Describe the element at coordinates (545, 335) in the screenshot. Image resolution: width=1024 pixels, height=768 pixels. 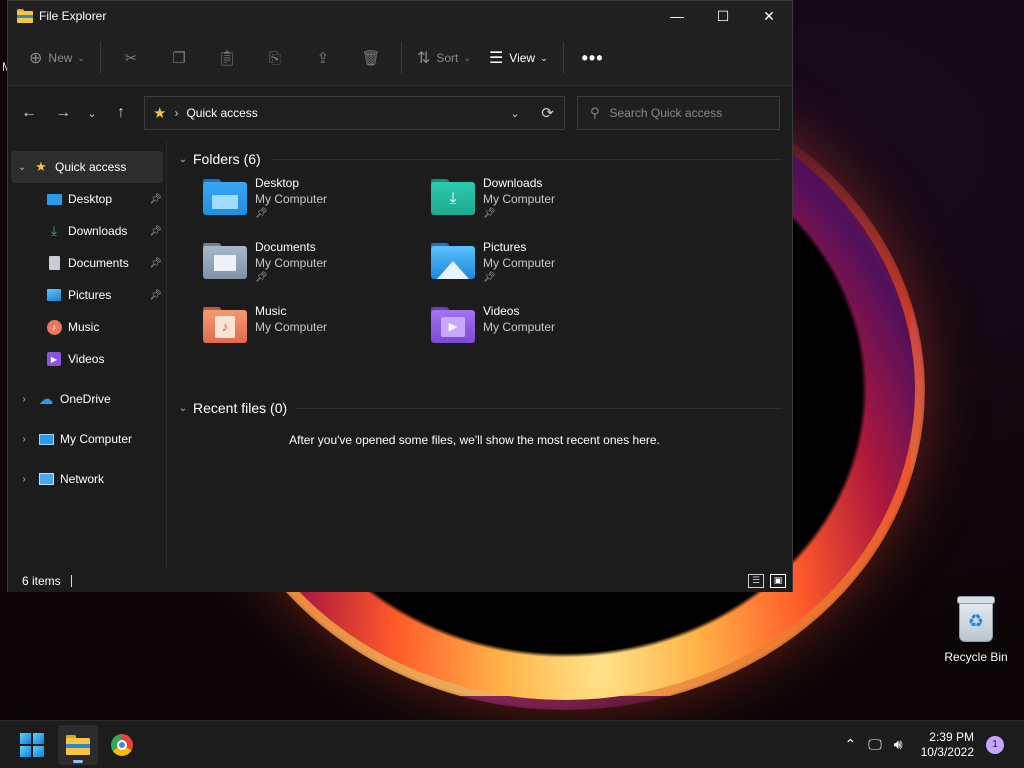
I see `folder-tile-videos: ▶ Videos My Computer` at that location.